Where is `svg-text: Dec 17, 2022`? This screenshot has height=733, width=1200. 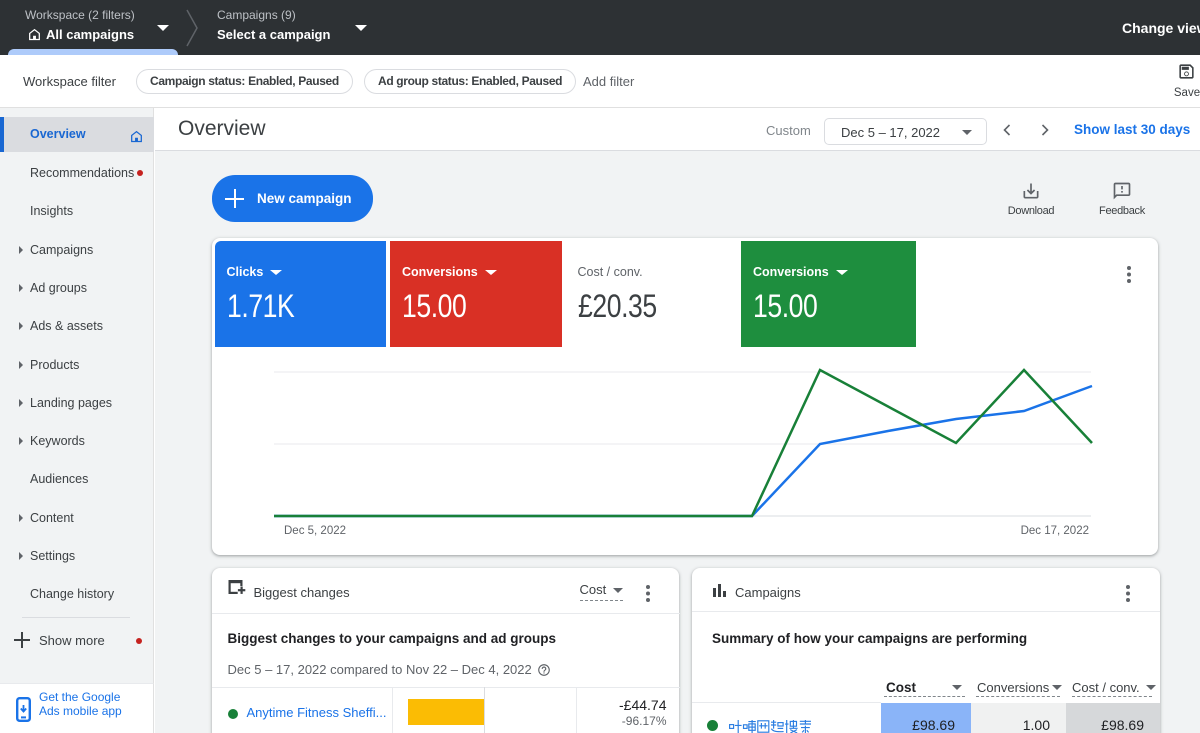 svg-text: Dec 17, 2022 is located at coordinates (1054, 531).